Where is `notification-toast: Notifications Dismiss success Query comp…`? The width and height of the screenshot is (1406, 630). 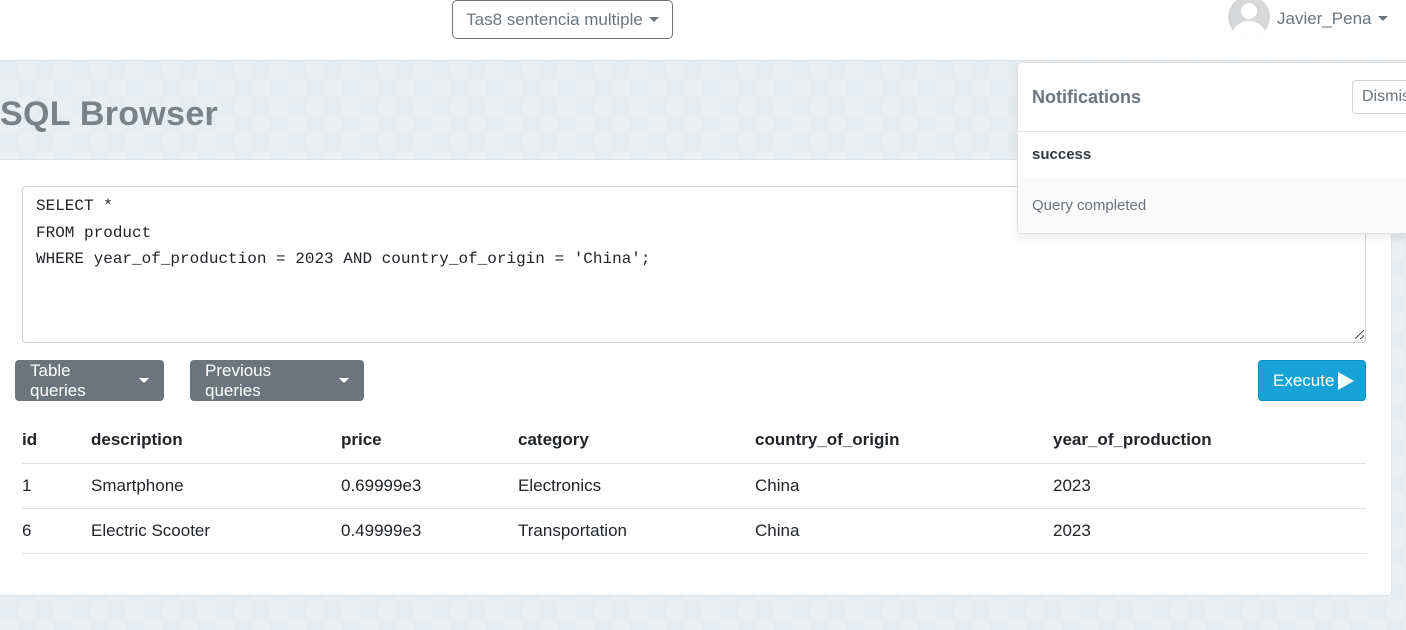
notification-toast: Notifications Dismiss success Query comp… is located at coordinates (1211, 148).